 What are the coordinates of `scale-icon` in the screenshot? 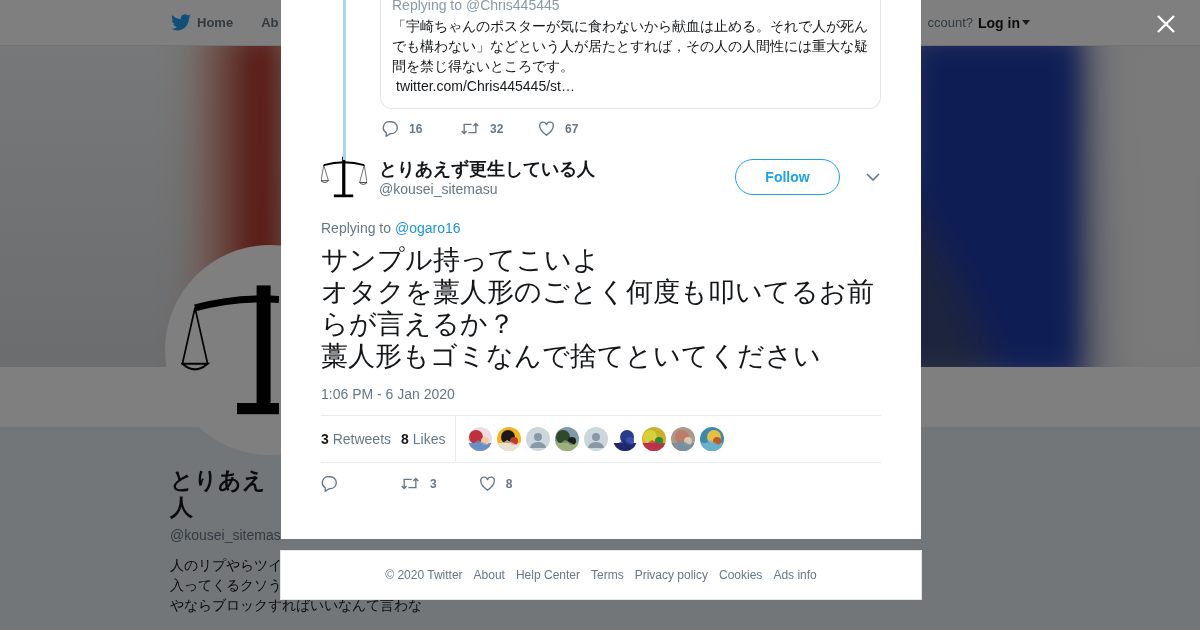 It's located at (344, 177).